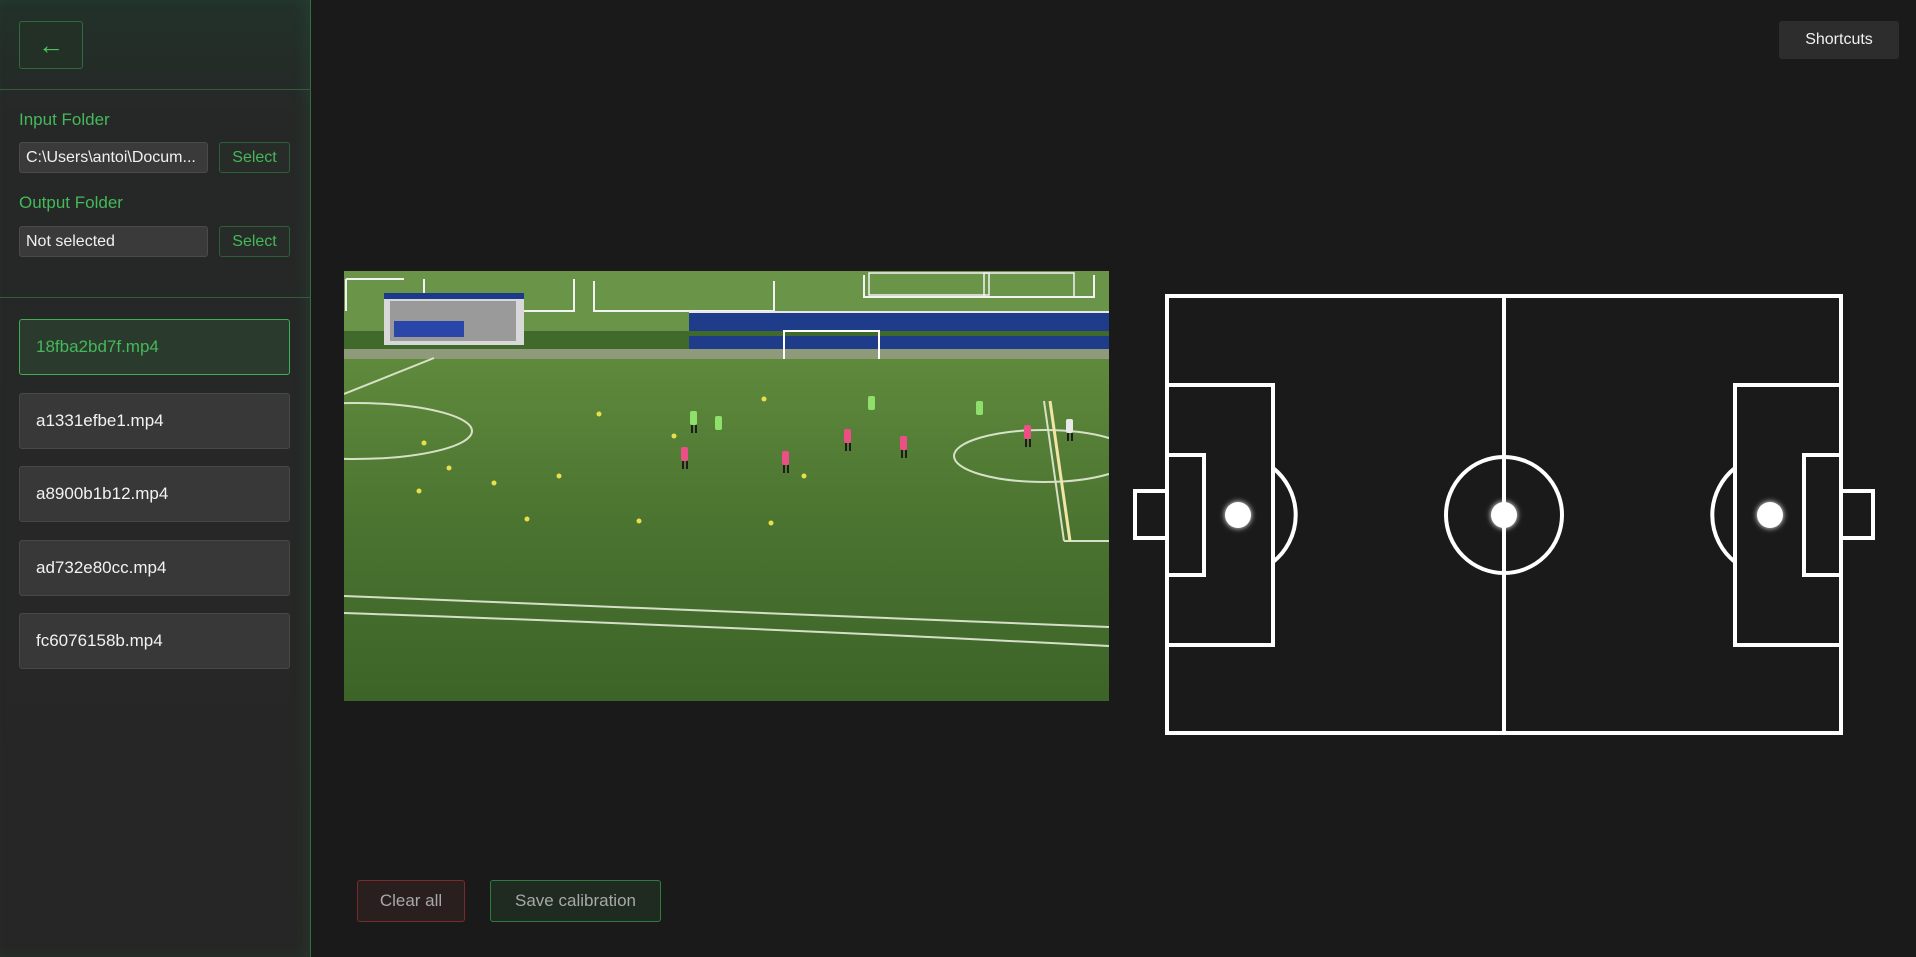 The width and height of the screenshot is (1916, 957). I want to click on back-button: ←, so click(51, 45).